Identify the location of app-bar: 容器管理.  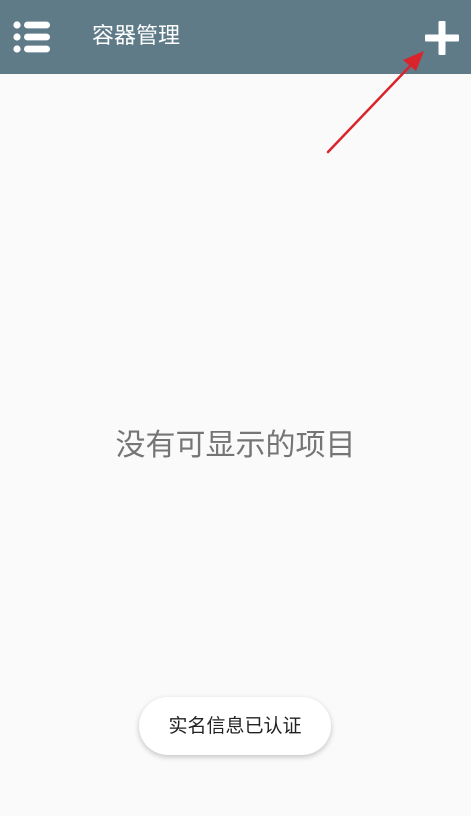
(235, 37).